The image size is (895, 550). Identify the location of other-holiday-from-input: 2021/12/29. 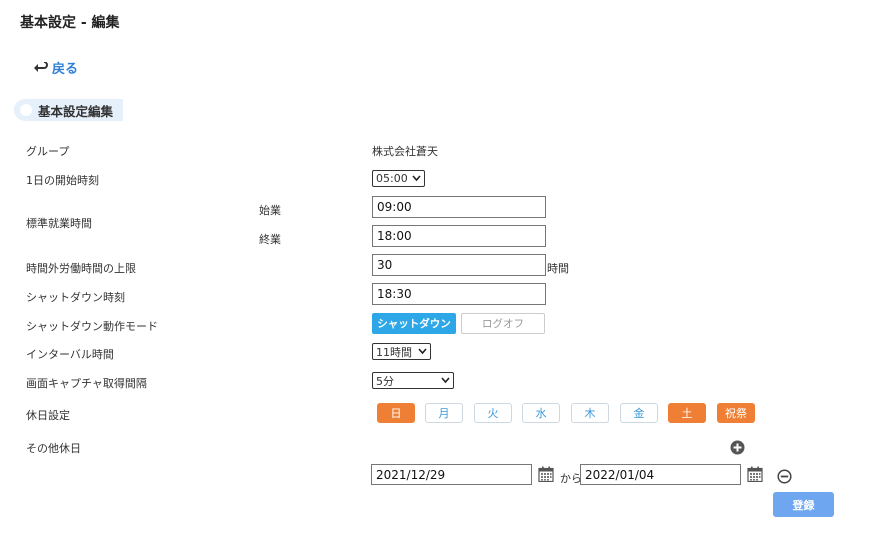
(451, 474).